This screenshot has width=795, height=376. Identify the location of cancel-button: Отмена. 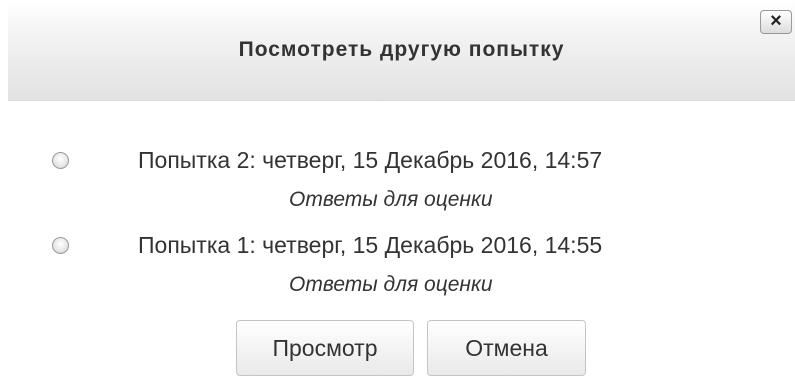
(506, 348).